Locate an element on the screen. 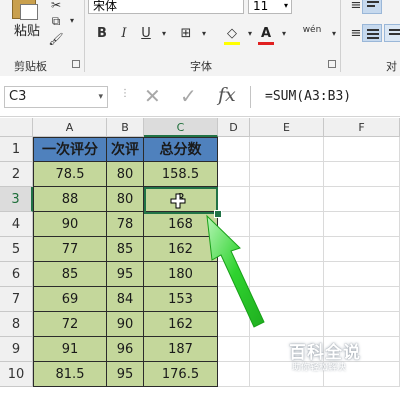  watermark-subtitle: 助你轻松解决 is located at coordinates (319, 368).